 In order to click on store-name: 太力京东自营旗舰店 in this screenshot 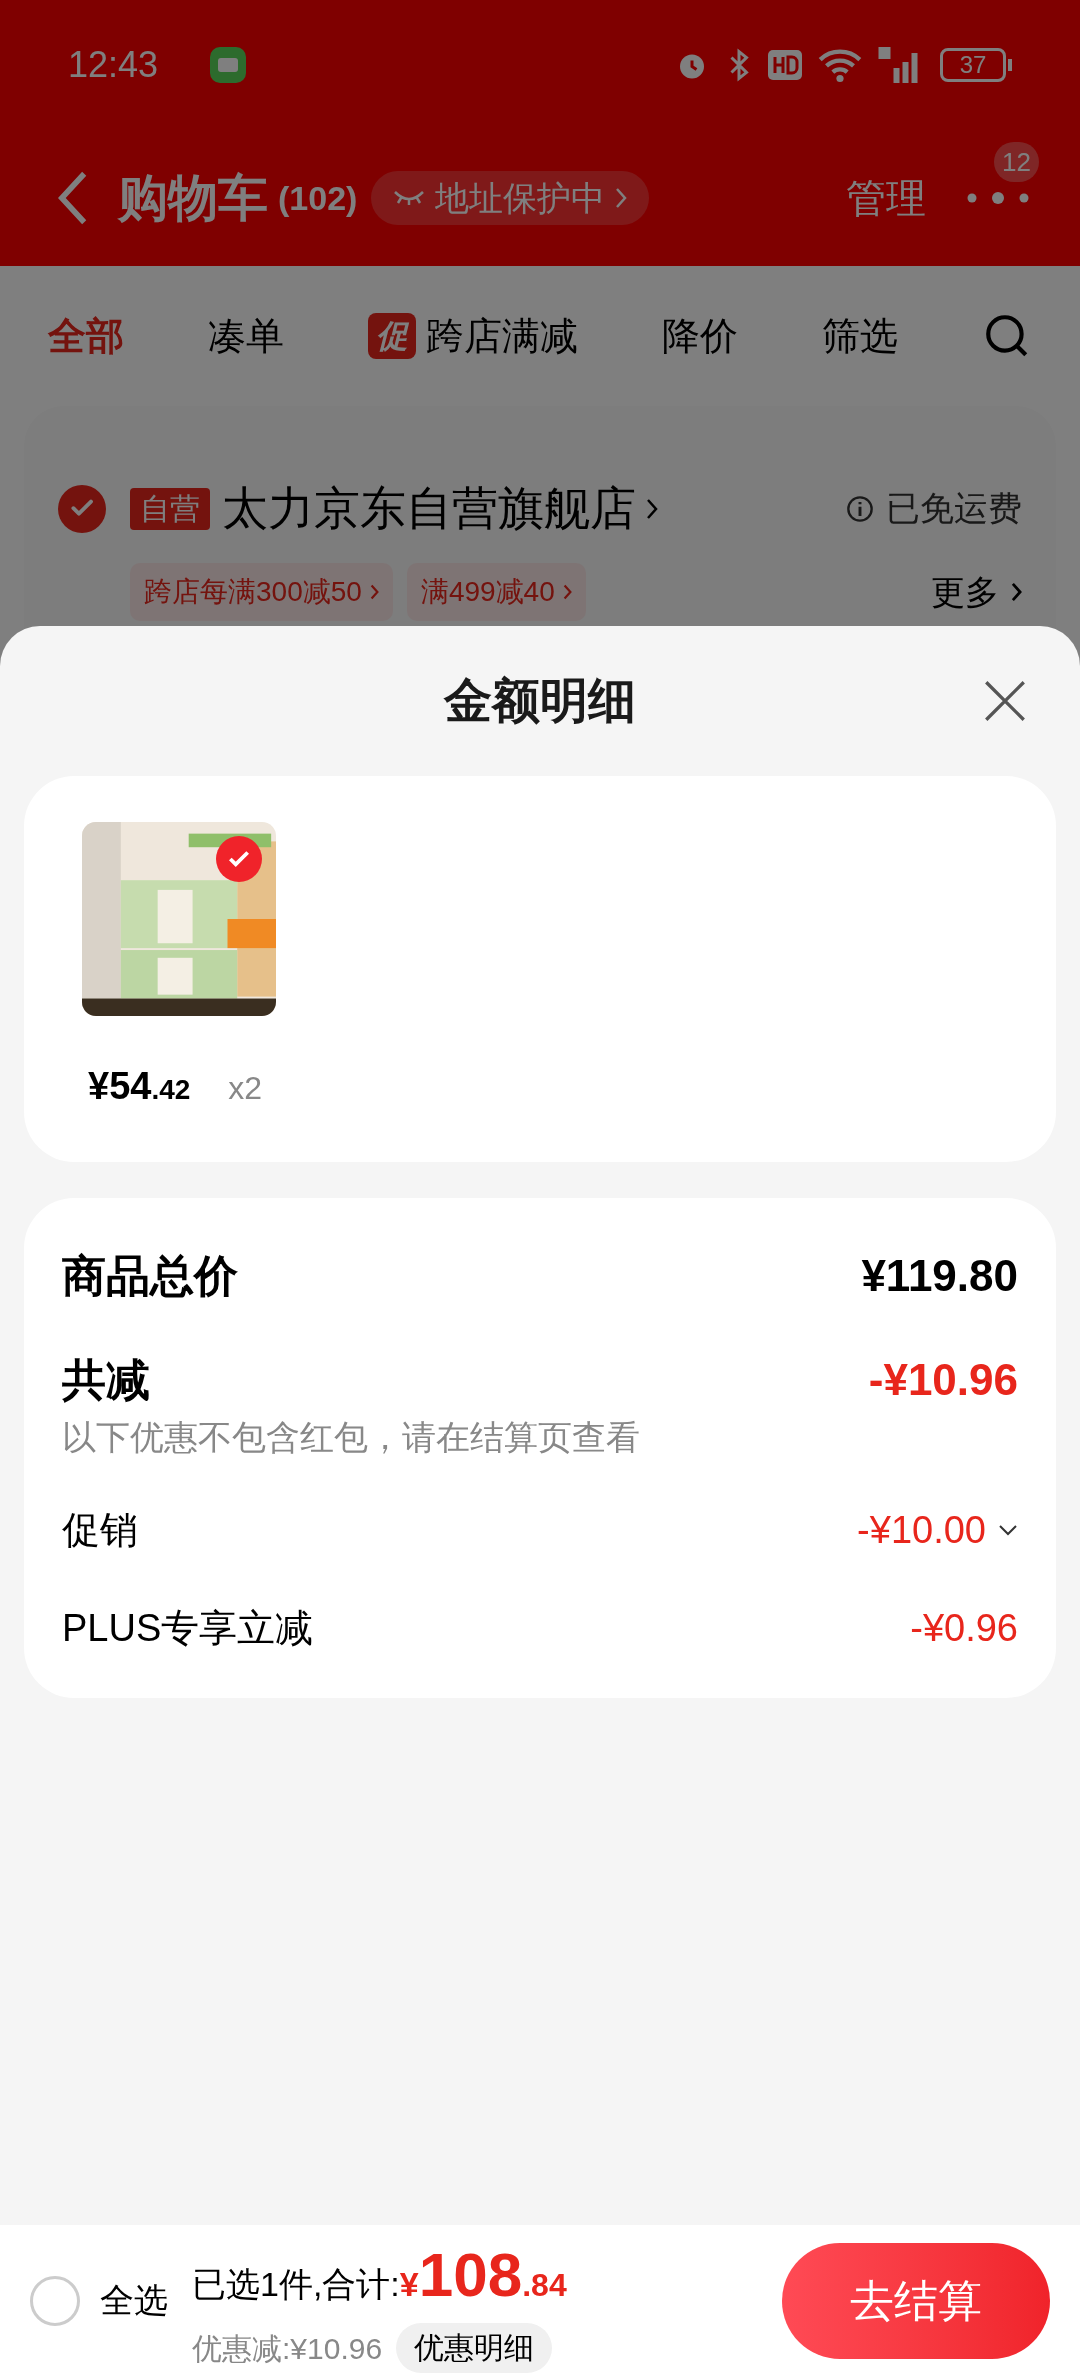, I will do `click(429, 508)`.